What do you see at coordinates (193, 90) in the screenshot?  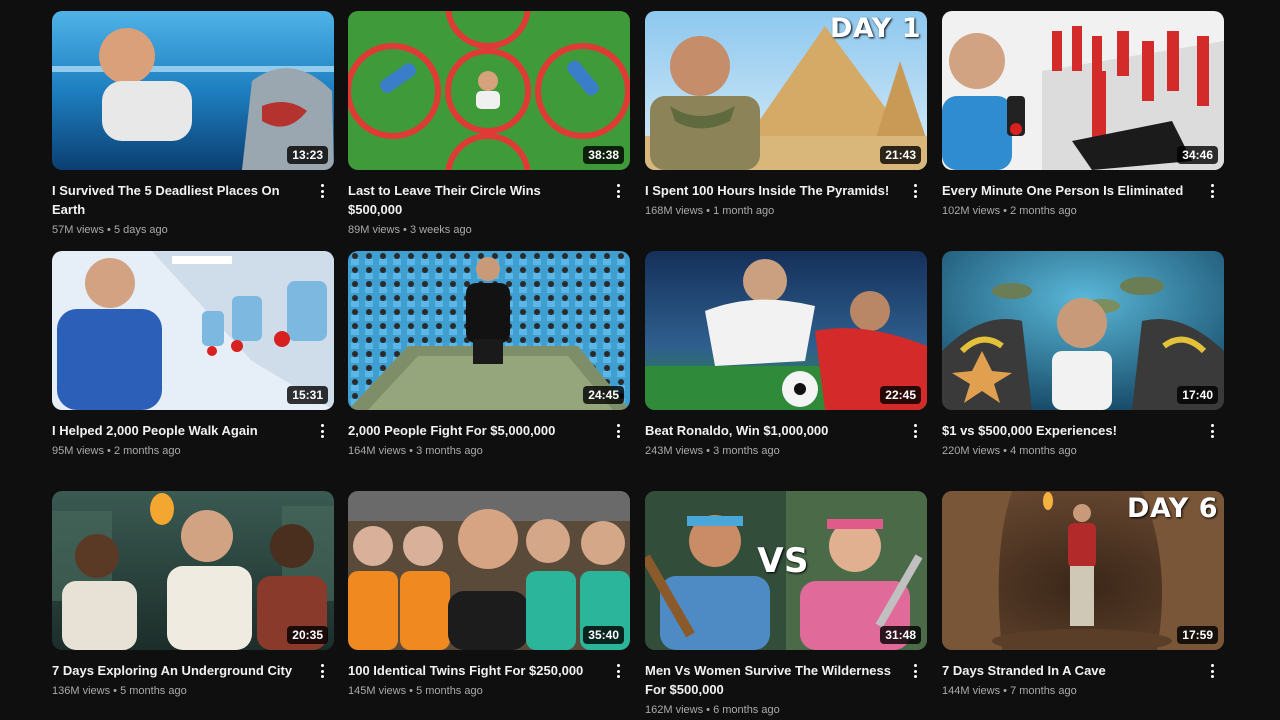 I see `video-thumbnail: 13:23` at bounding box center [193, 90].